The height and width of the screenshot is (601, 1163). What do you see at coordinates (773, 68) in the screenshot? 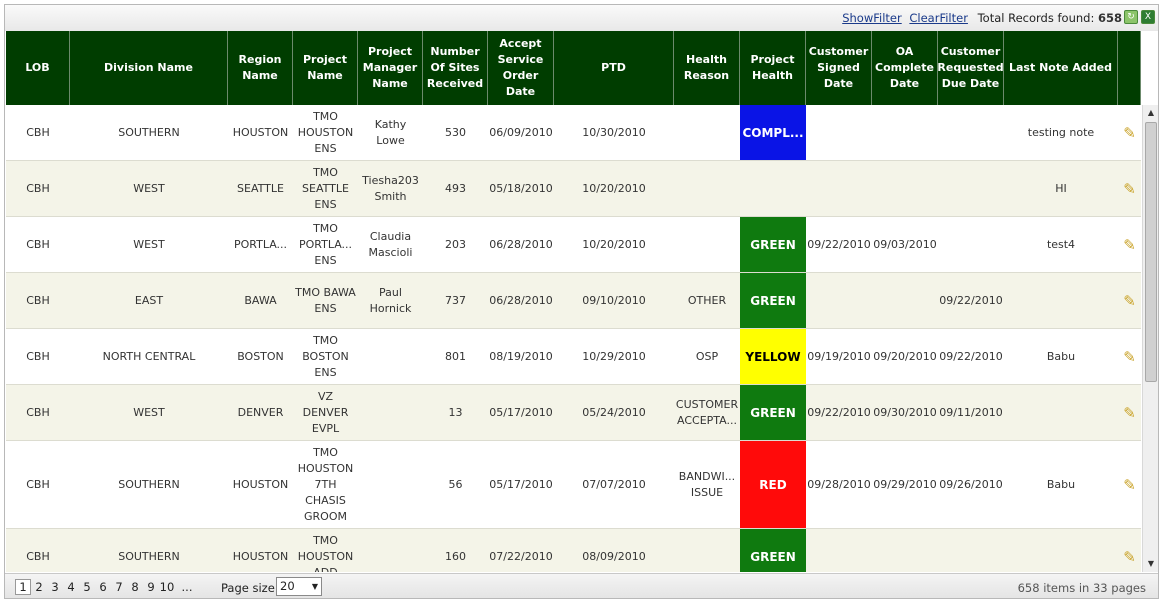
I see `column-header-project-health: Project Health` at bounding box center [773, 68].